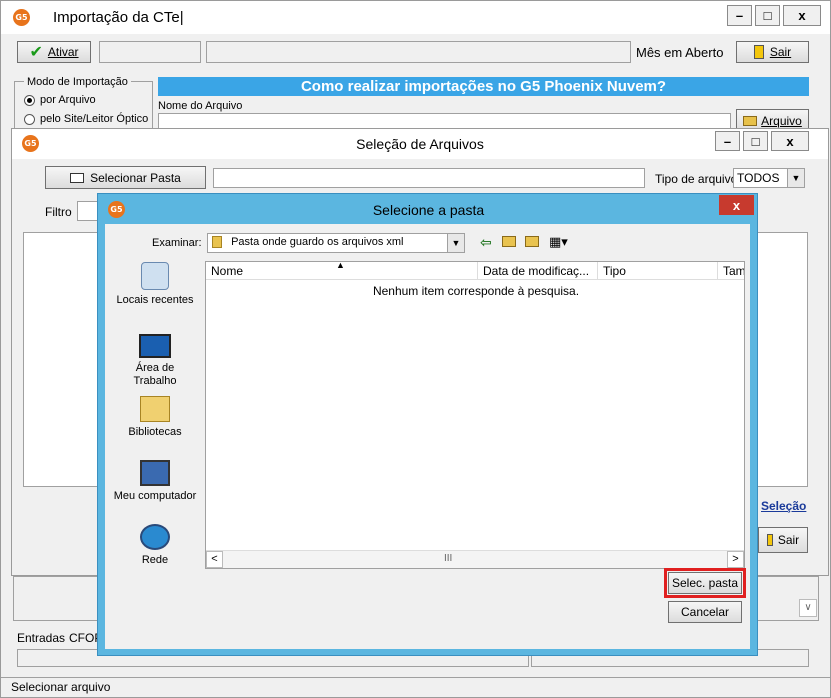 Image resolution: width=831 pixels, height=698 pixels. I want to click on folder-dialog-title: Selecione a pasta, so click(428, 210).